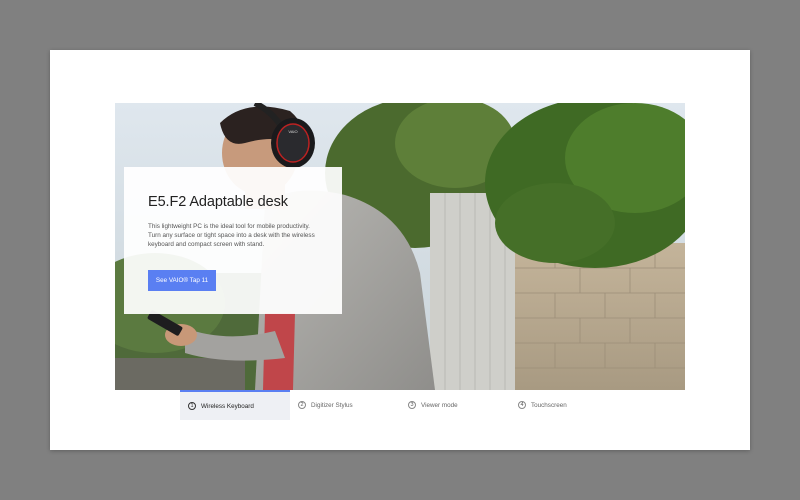  What do you see at coordinates (182, 280) in the screenshot?
I see `see-vaio-tap-11-button: See VAIO® Tap 11` at bounding box center [182, 280].